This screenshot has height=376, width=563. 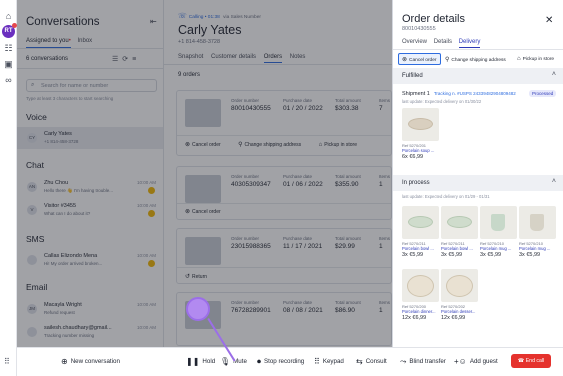 I want to click on mic-off-icon: 🎙, so click(x=225, y=361).